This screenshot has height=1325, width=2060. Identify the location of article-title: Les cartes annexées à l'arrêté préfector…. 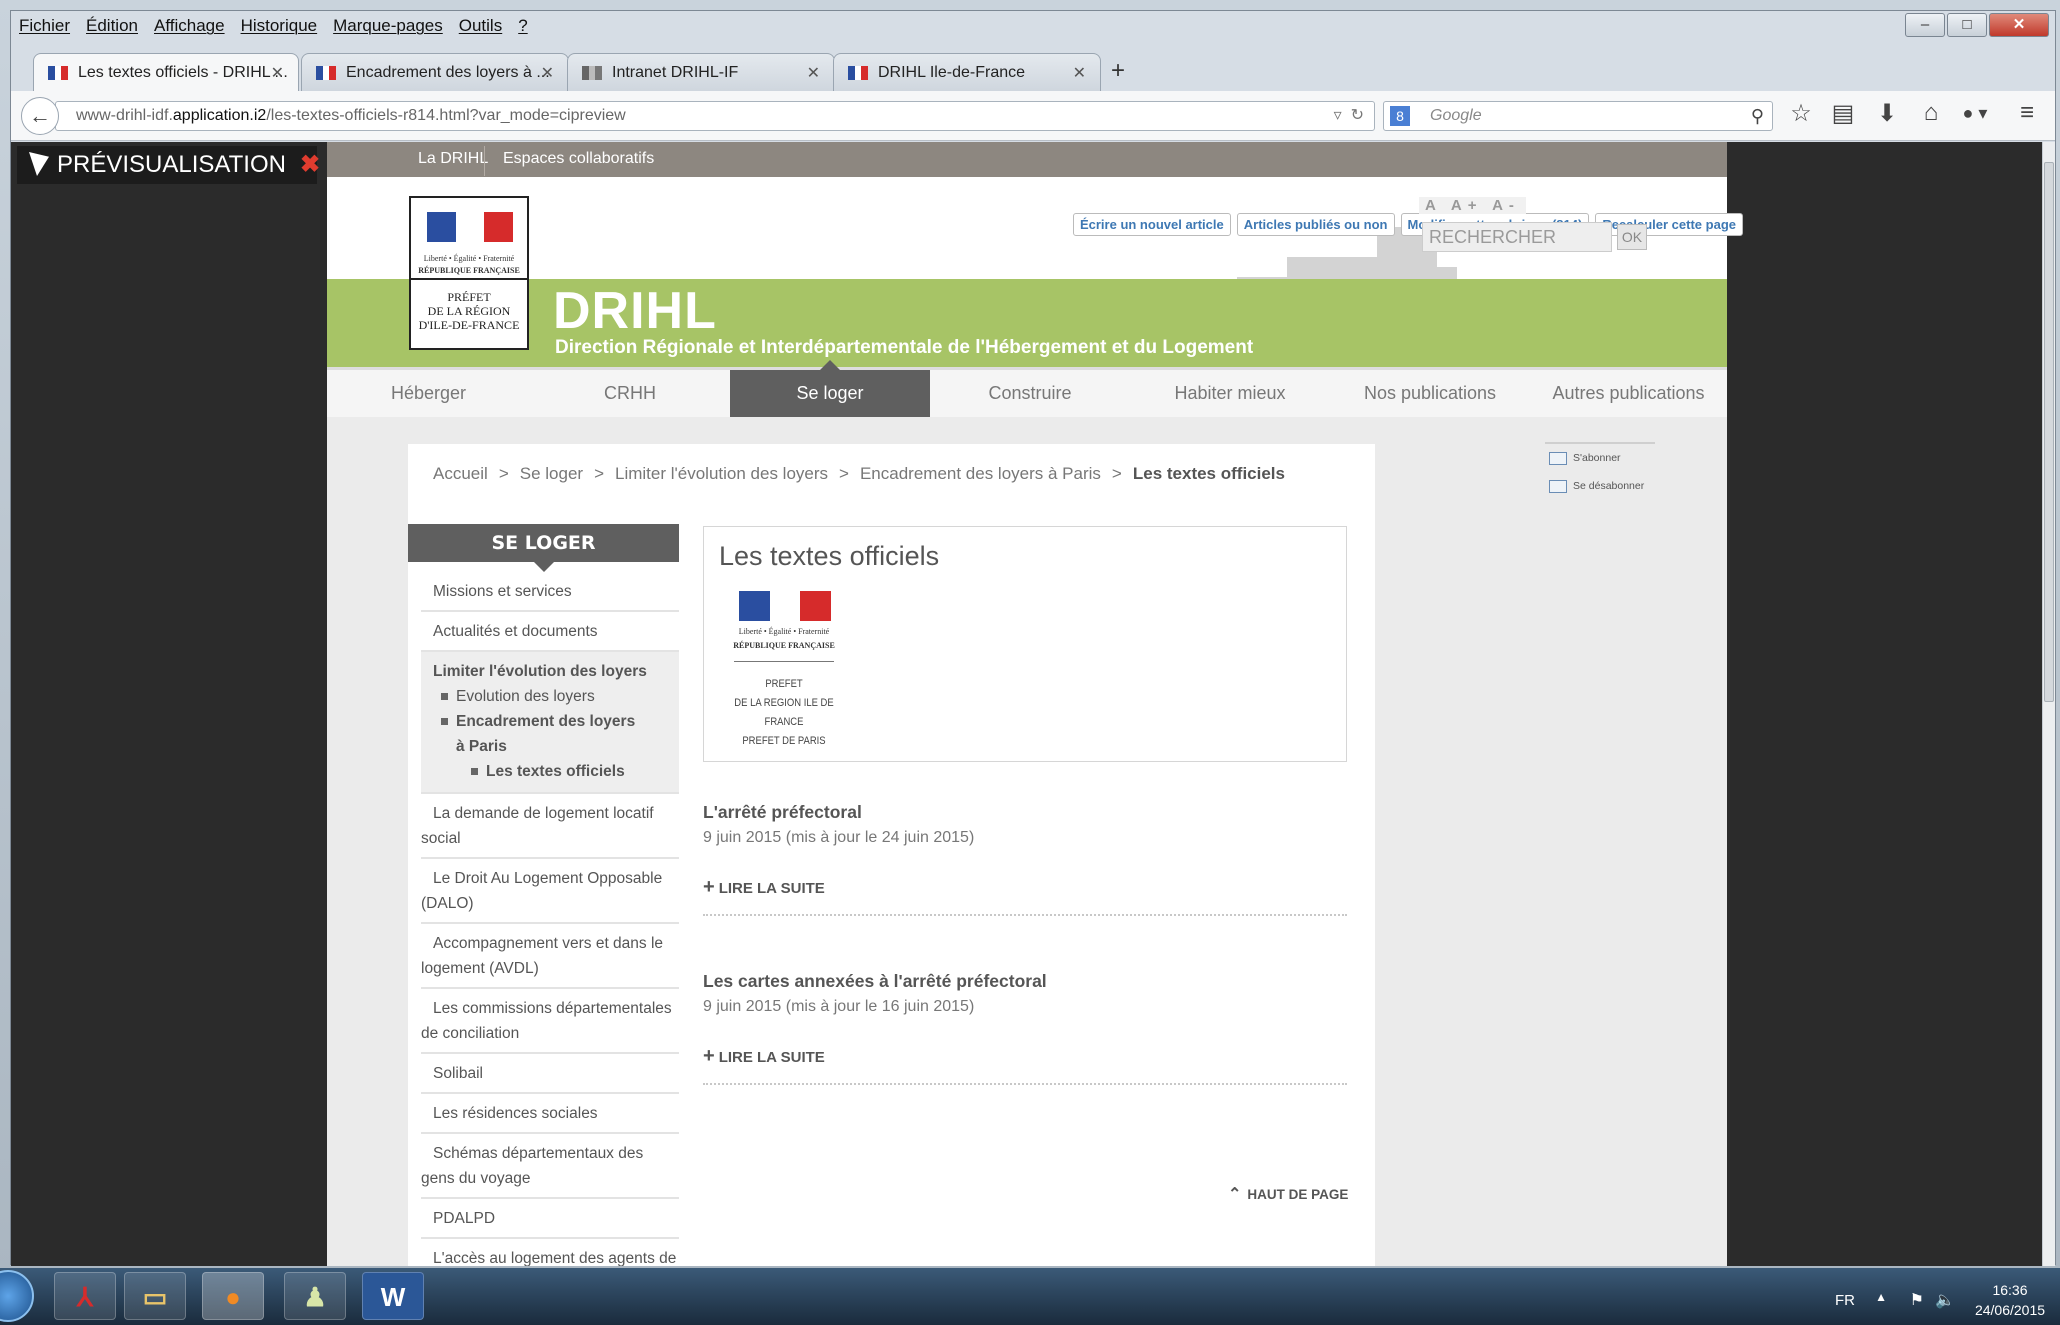
(1025, 981).